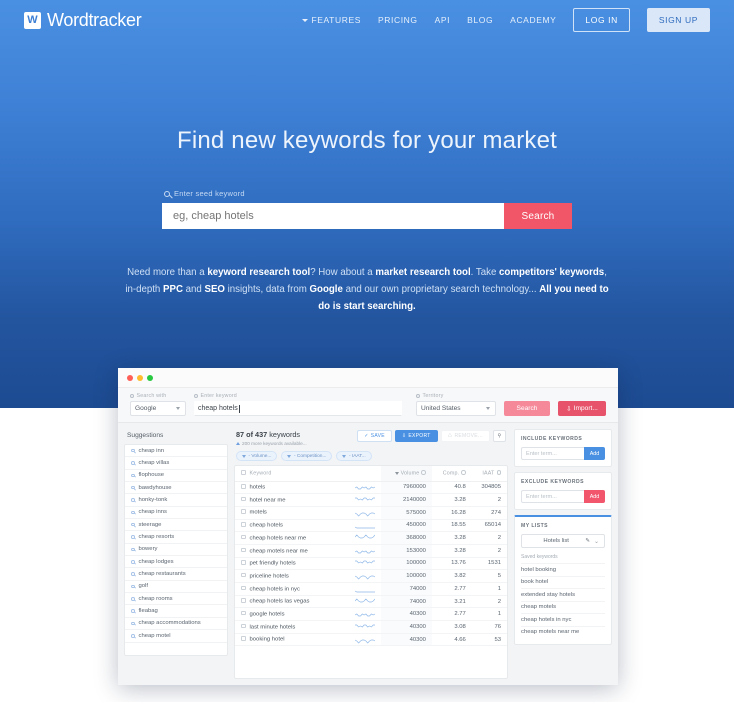 This screenshot has width=734, height=702. Describe the element at coordinates (298, 408) in the screenshot. I see `keyword-input: cheap hotels` at that location.